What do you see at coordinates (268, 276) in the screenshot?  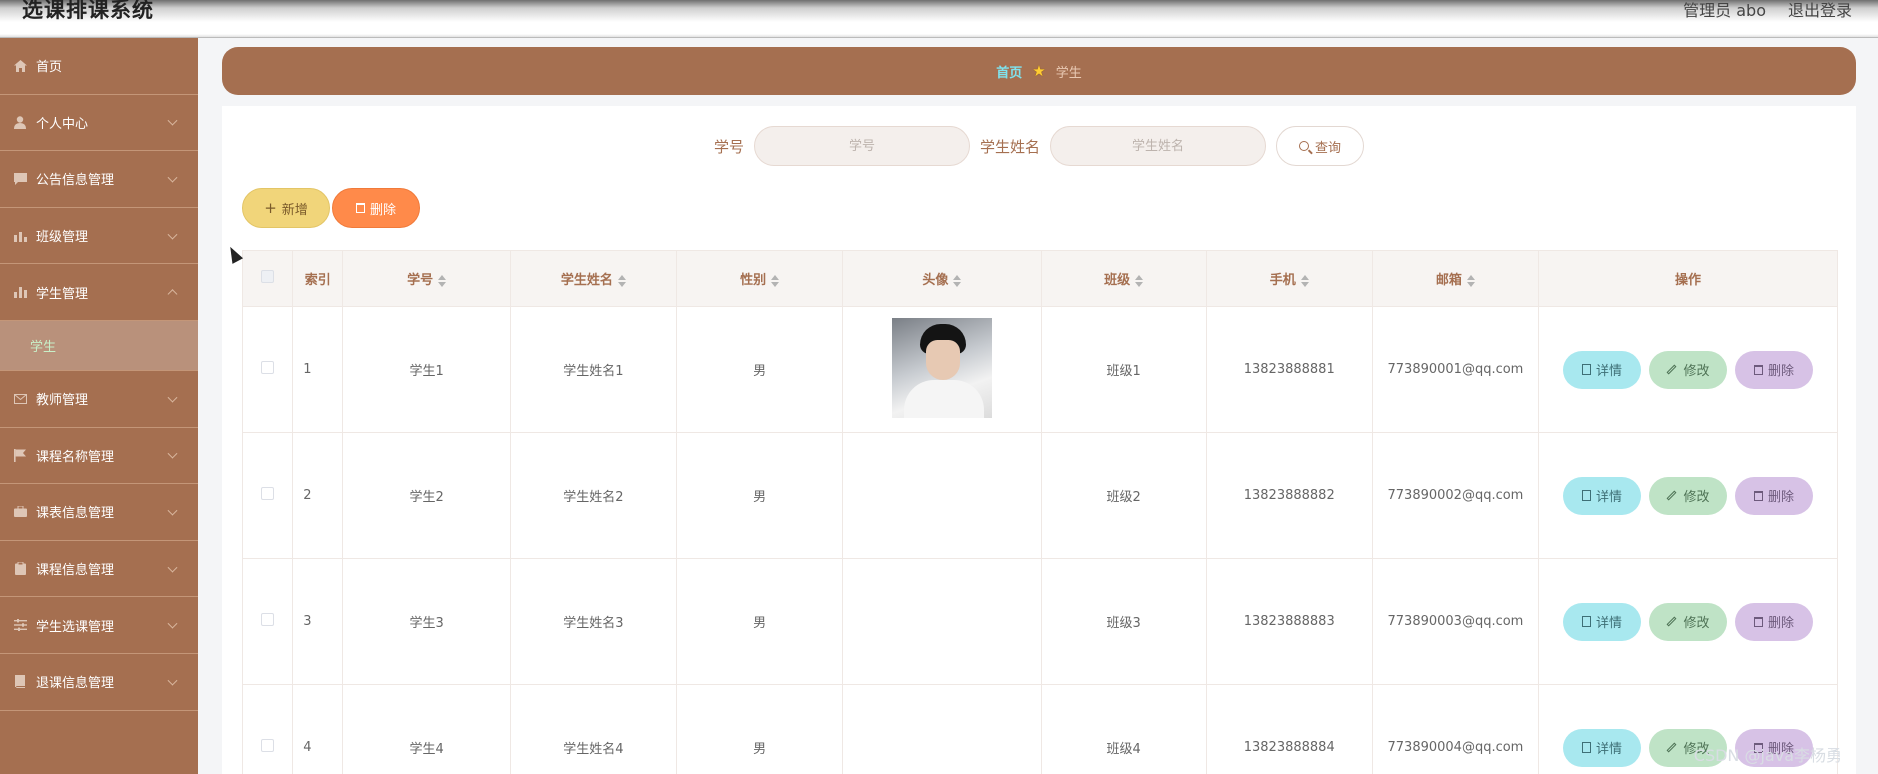 I see `select-all-checkbox` at bounding box center [268, 276].